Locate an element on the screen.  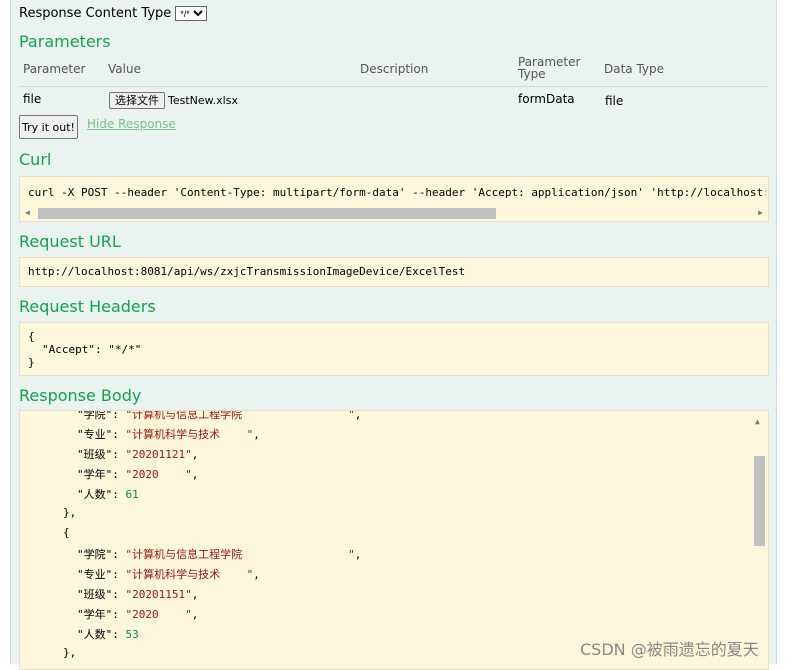
headers-open-brace: { is located at coordinates (31, 336).